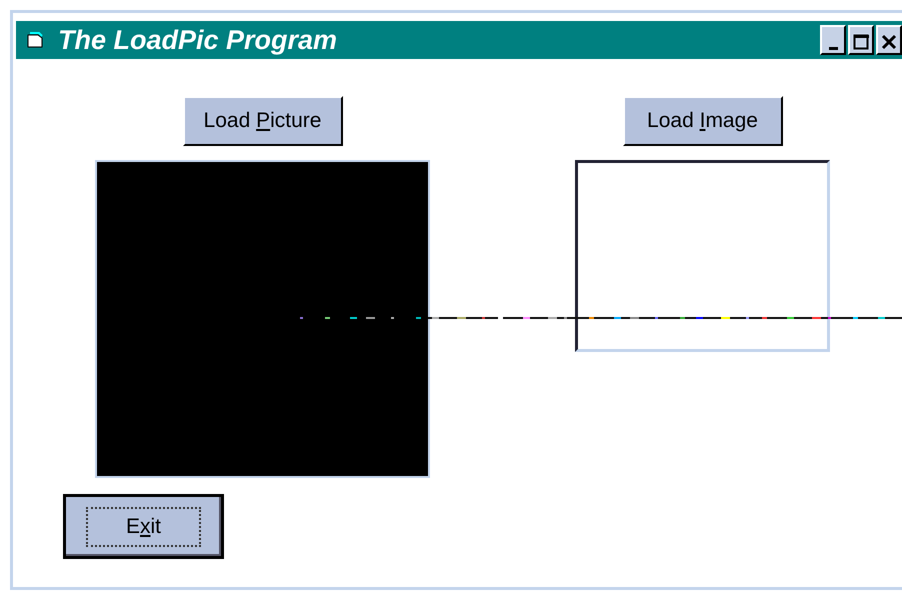 This screenshot has height=593, width=902. I want to click on maximize-icon, so click(861, 42).